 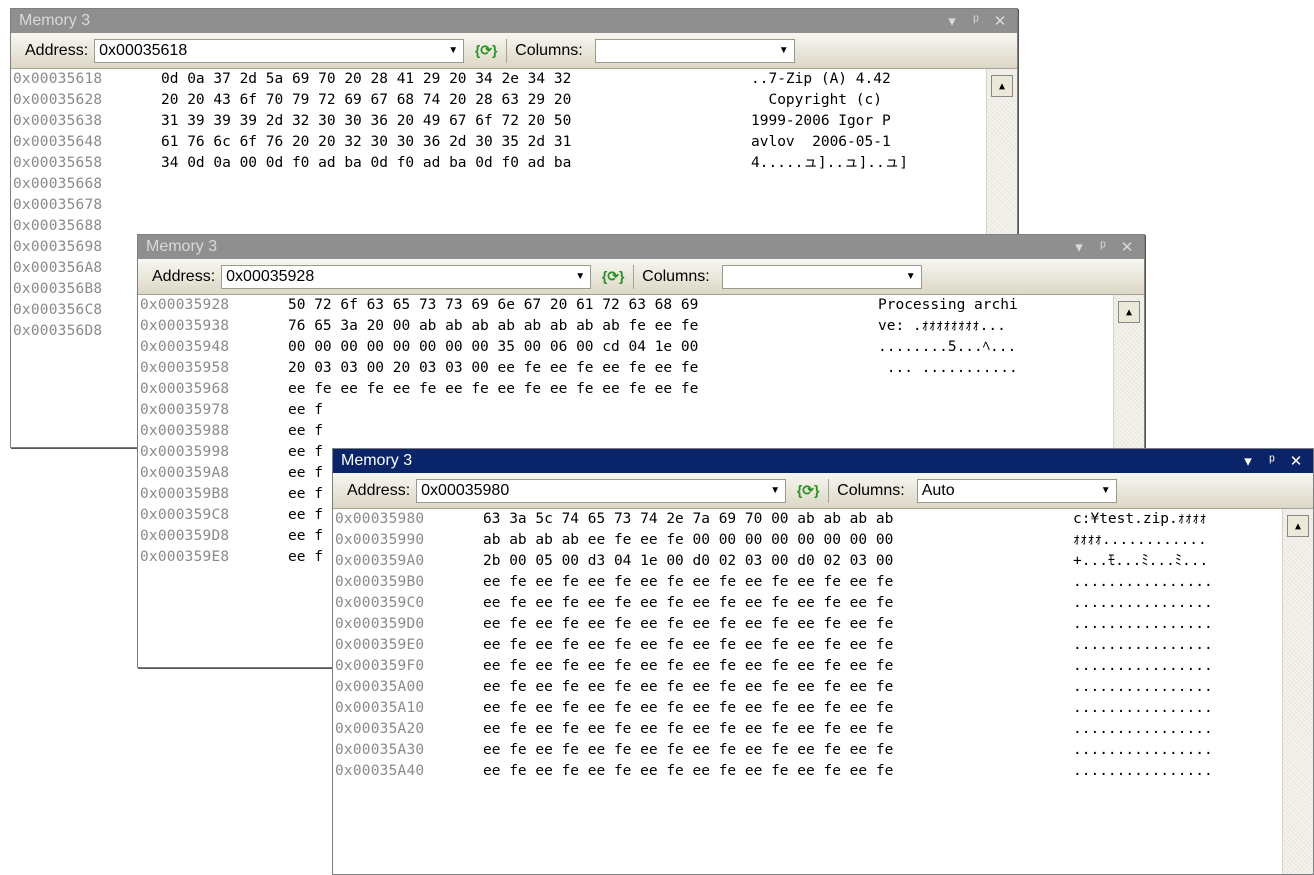 I want to click on columns-select: Auto, so click(x=1016, y=490).